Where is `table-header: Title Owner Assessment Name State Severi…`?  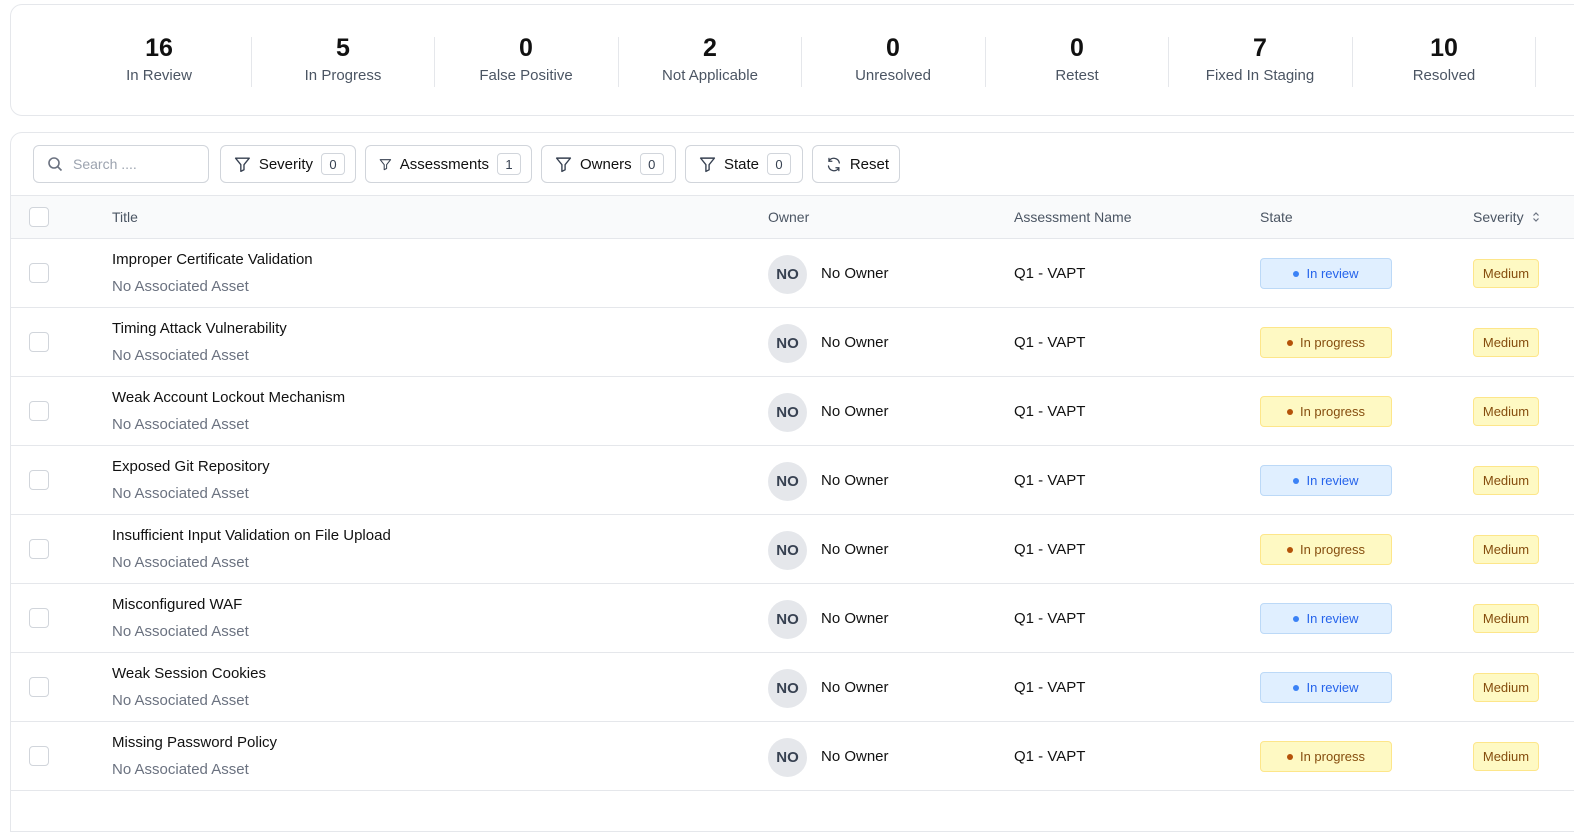
table-header: Title Owner Assessment Name State Severi… is located at coordinates (792, 217).